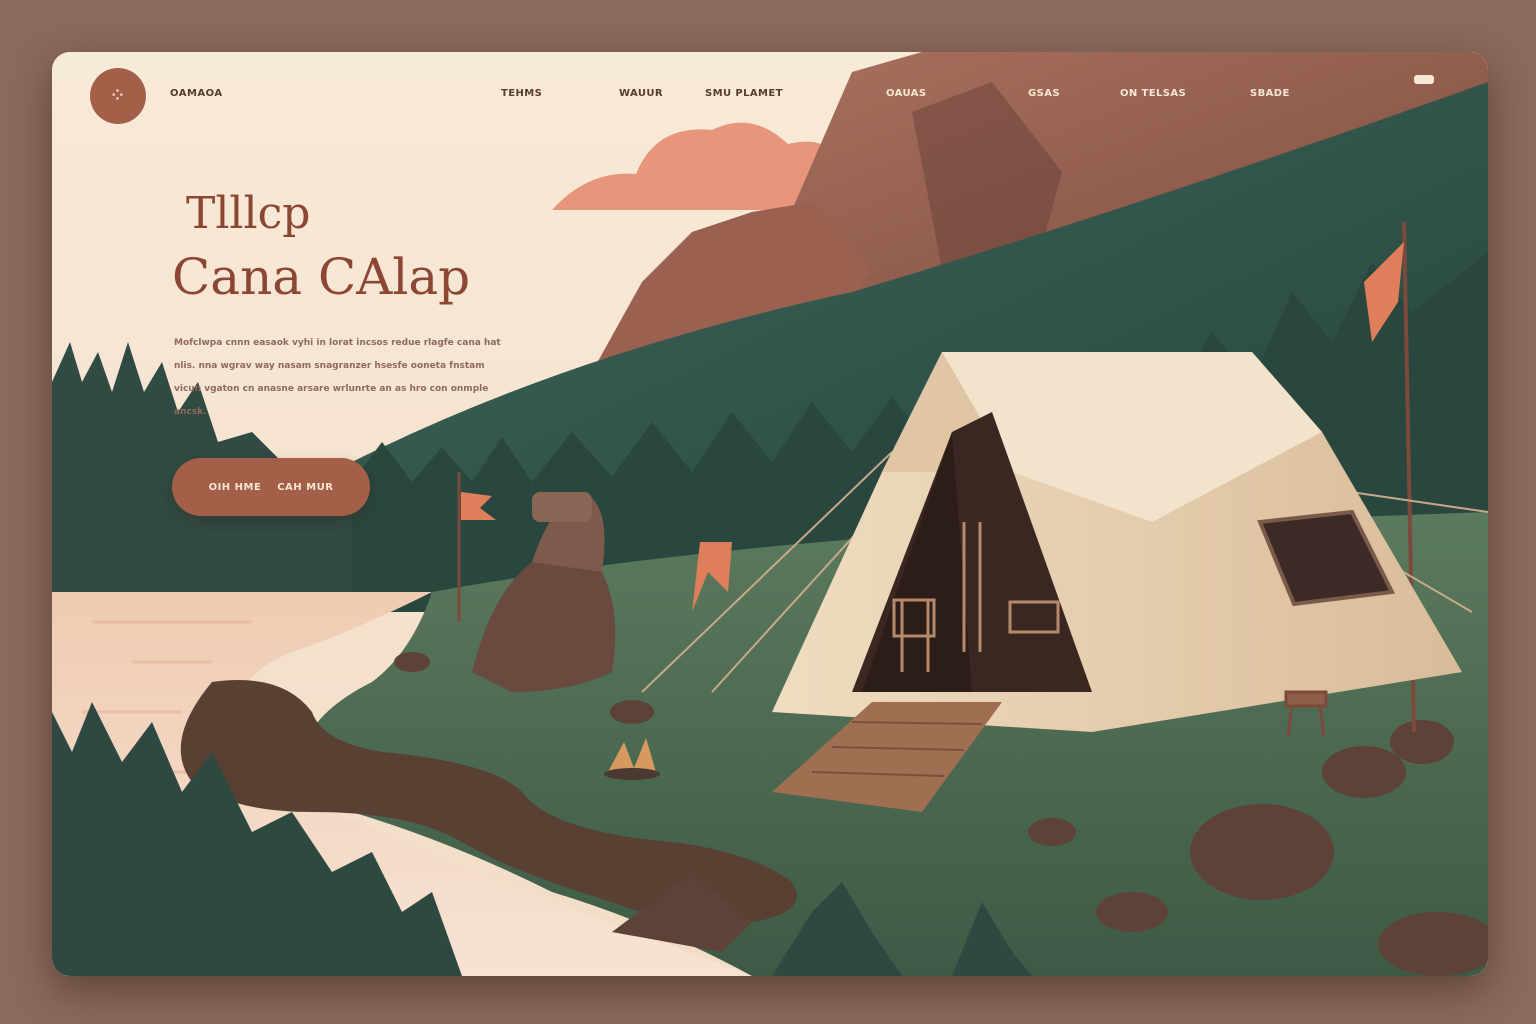 This screenshot has height=1024, width=1536. I want to click on nav-item-6: ON TELSAS, so click(1153, 93).